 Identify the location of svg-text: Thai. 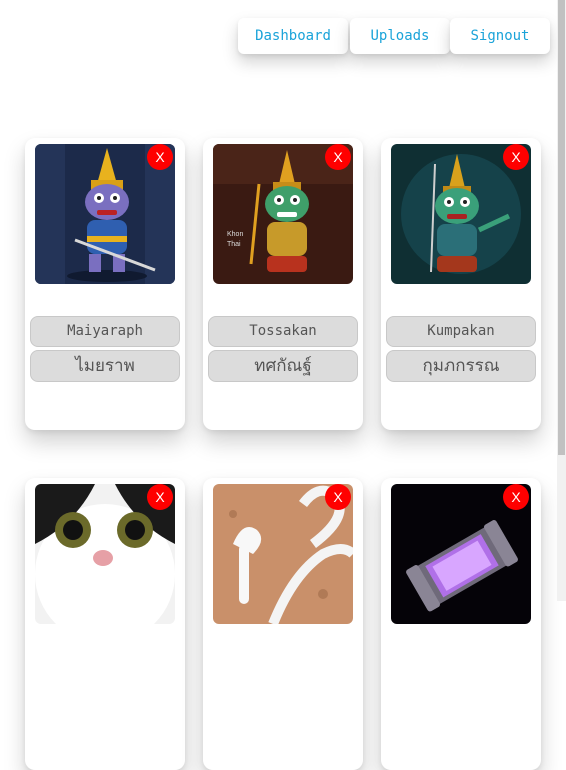
(234, 244).